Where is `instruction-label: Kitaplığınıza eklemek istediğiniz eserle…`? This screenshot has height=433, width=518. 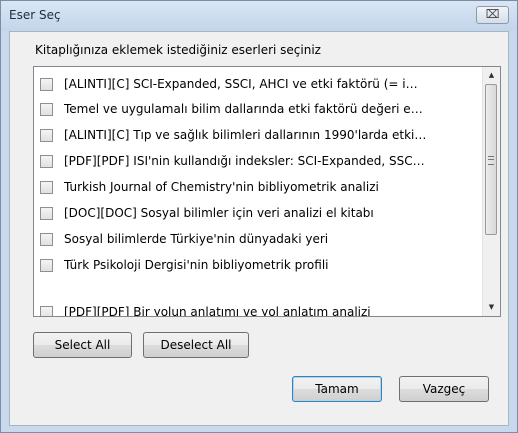
instruction-label: Kitaplığınıza eklemek istediğiniz eserle… is located at coordinates (178, 50).